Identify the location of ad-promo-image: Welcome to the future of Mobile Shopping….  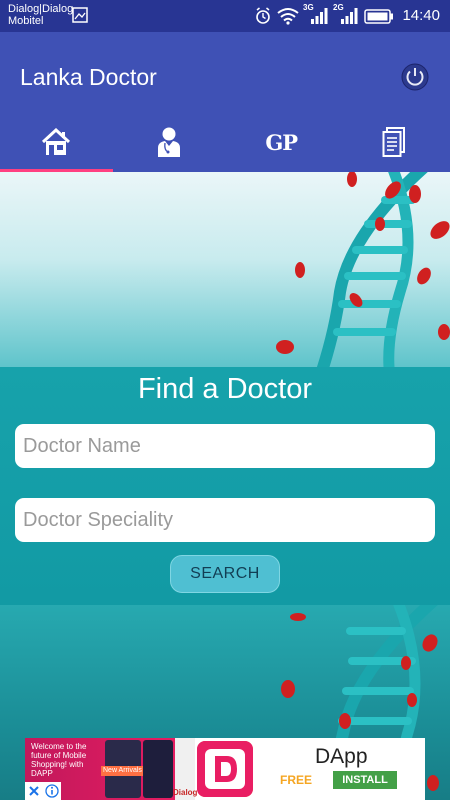
(111, 769).